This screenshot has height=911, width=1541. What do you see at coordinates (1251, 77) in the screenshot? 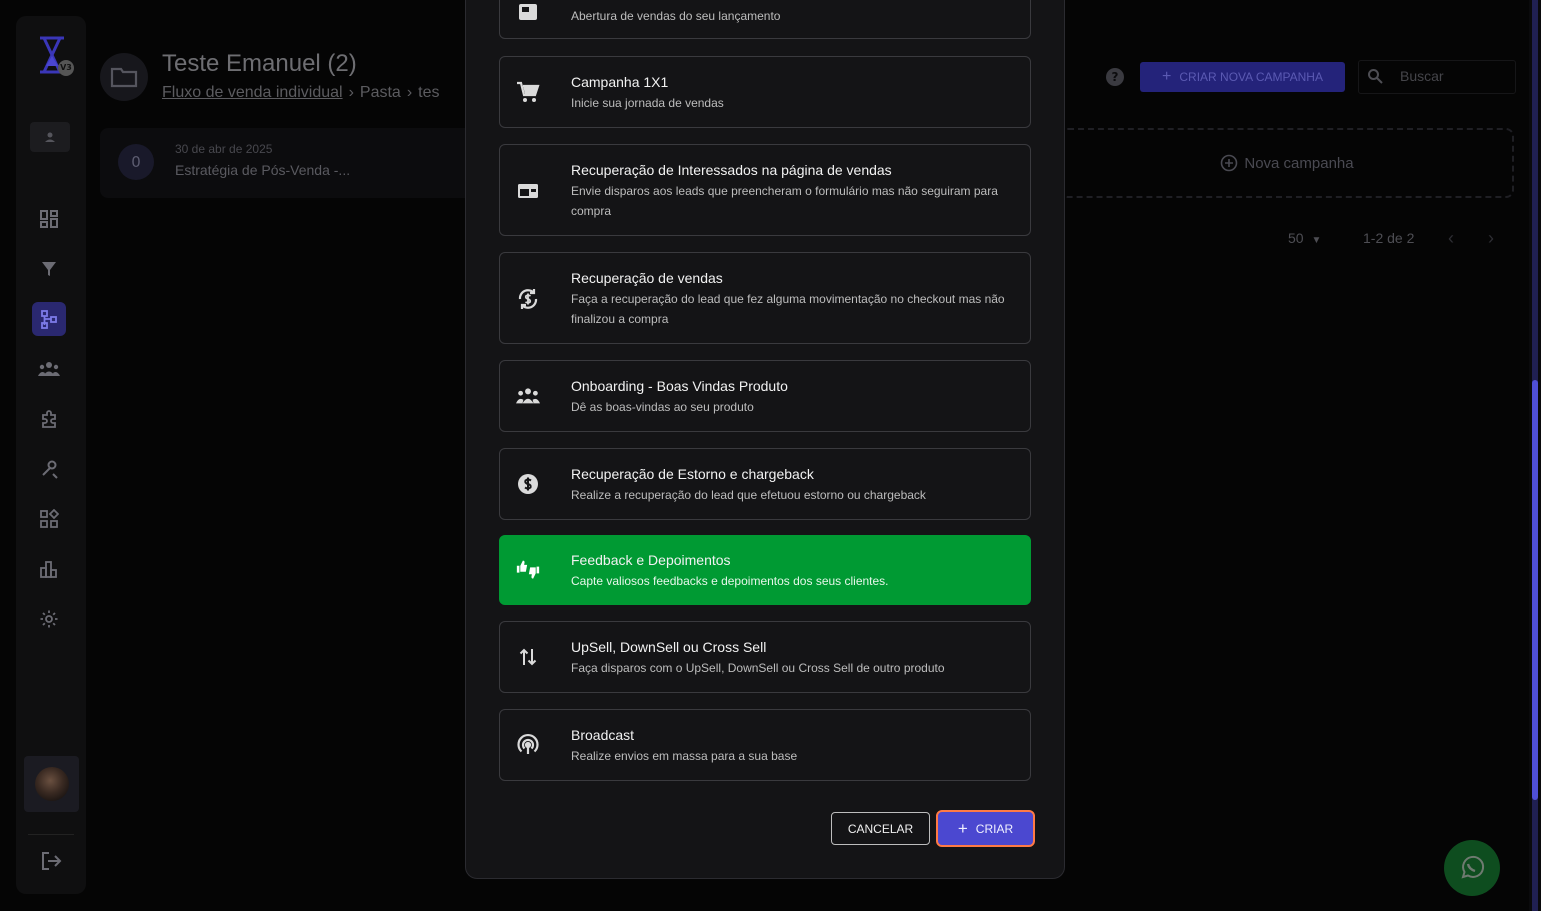
I see `new-campaign-label: CRIAR NOVA CAMPANHA` at bounding box center [1251, 77].